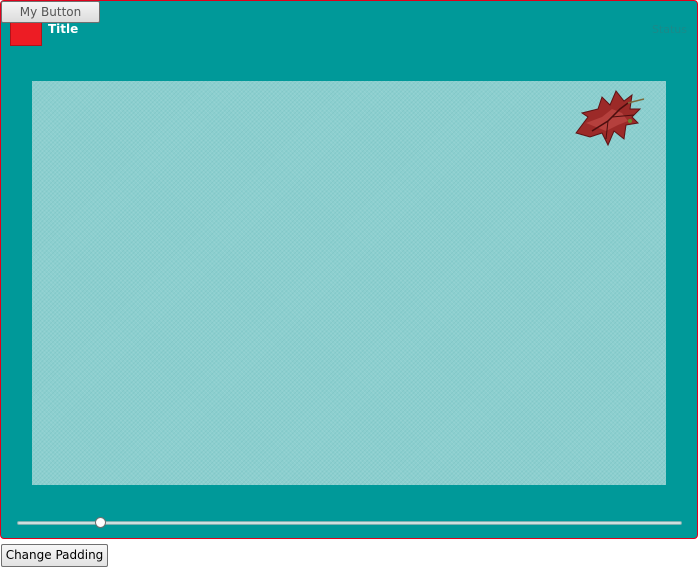 The image size is (698, 568). I want to click on maple-leaf-icon, so click(610, 118).